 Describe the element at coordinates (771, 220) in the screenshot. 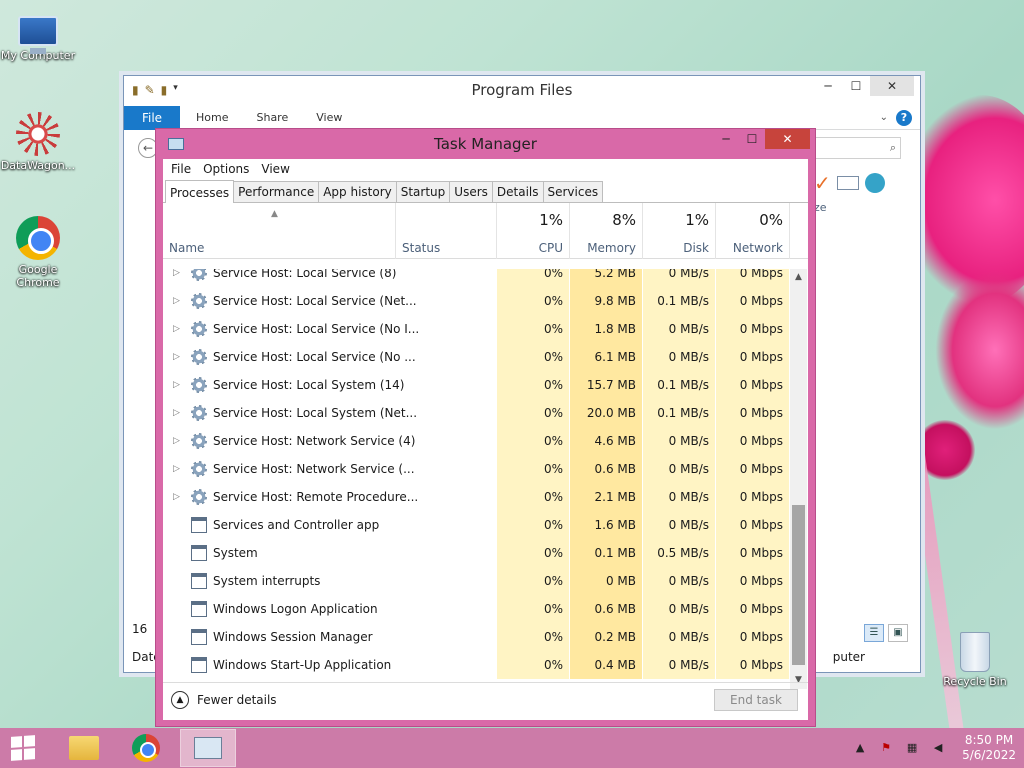

I see `network-total-percent: 0%` at that location.